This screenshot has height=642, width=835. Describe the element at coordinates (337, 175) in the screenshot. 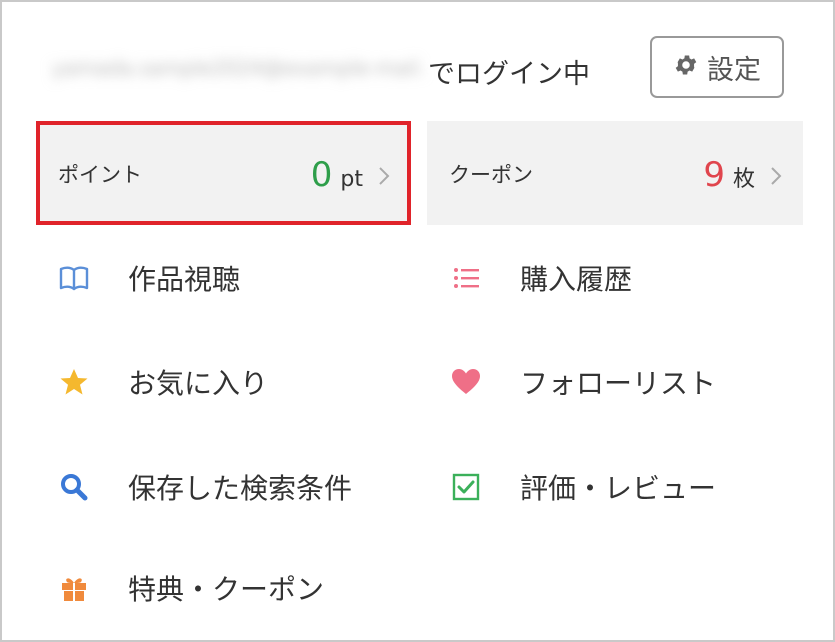

I see `points-value-group: 0 pt` at that location.